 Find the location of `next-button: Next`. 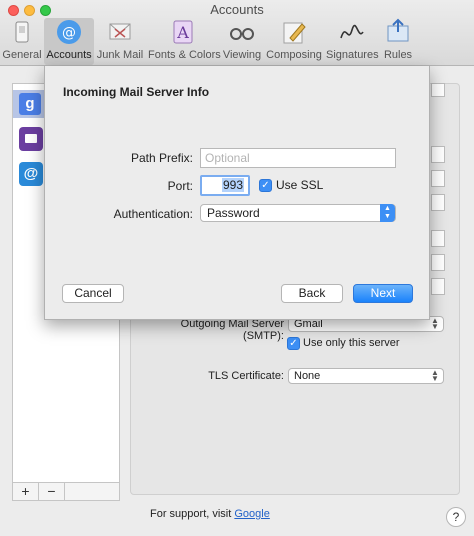

next-button: Next is located at coordinates (383, 293).